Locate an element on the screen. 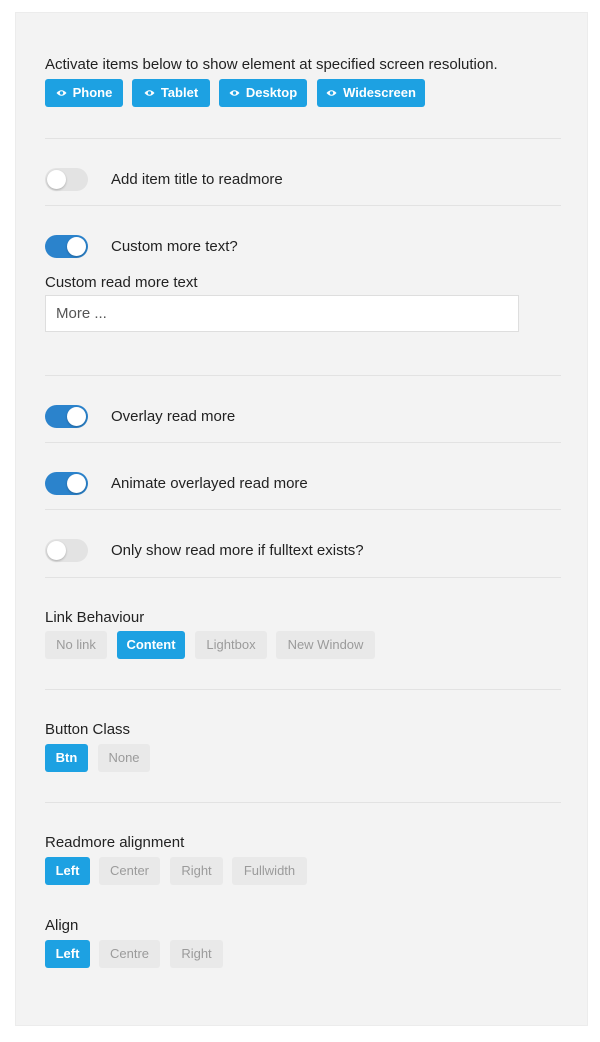  button-class-option-none: None is located at coordinates (124, 758).